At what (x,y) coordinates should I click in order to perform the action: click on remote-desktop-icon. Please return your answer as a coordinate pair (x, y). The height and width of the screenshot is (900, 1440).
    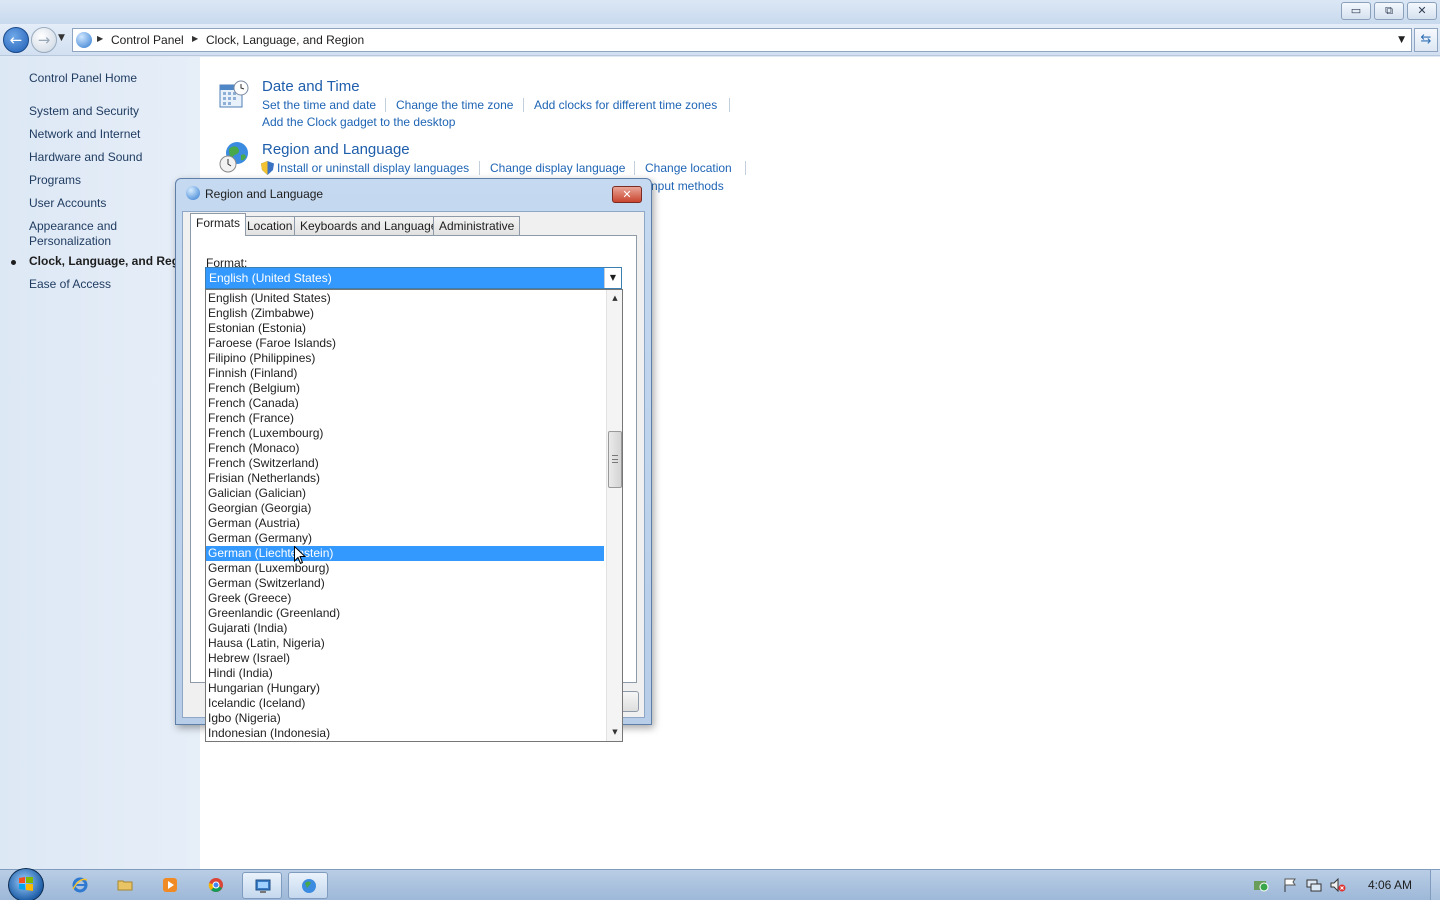
    Looking at the image, I should click on (263, 886).